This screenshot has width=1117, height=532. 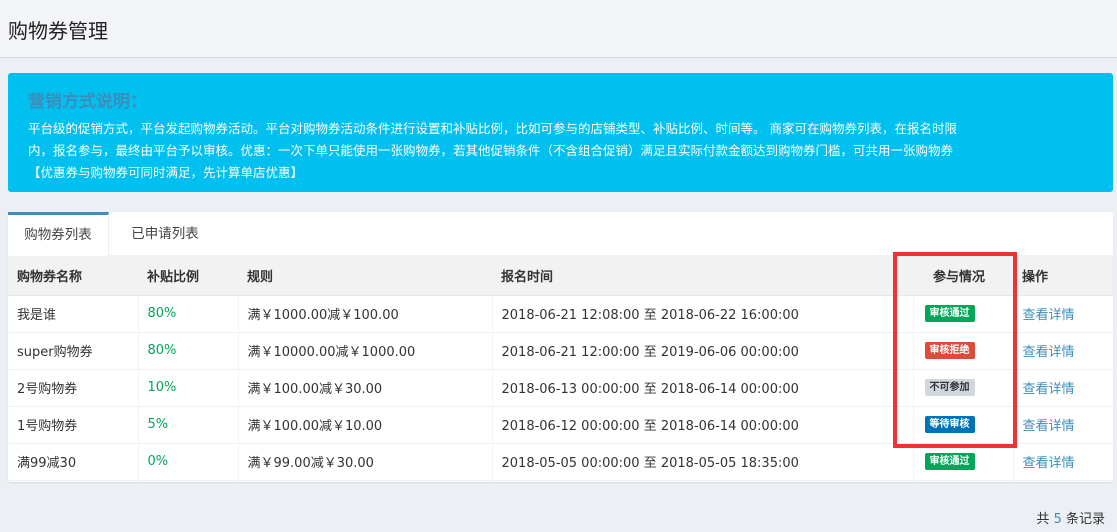 I want to click on record-count: 共 5 条记录, so click(x=1070, y=517).